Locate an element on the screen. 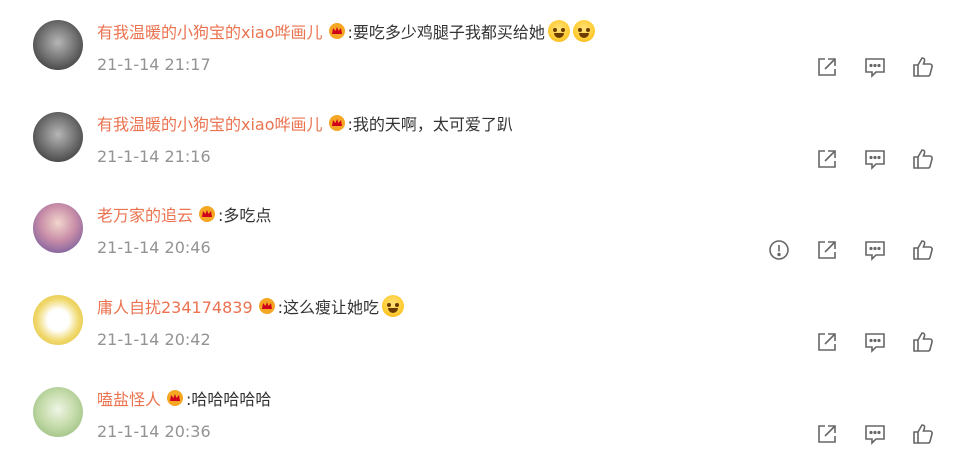 Image resolution: width=963 pixels, height=459 pixels. comment-time: 21-1-14 21:16 is located at coordinates (154, 156).